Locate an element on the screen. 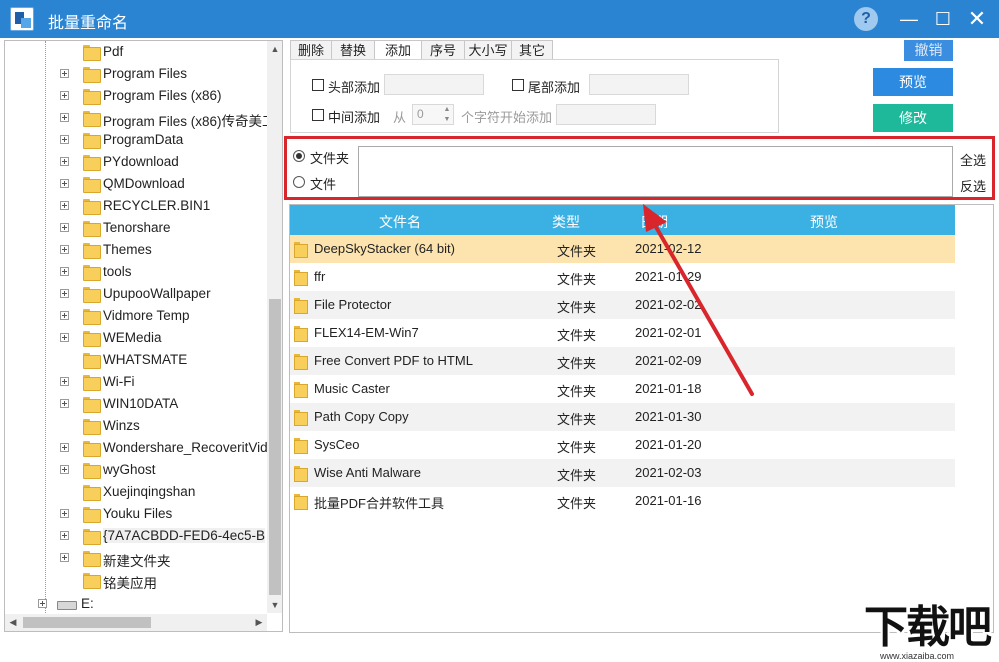 The image size is (999, 662). tree-item: Wi-Fi is located at coordinates (136, 382).